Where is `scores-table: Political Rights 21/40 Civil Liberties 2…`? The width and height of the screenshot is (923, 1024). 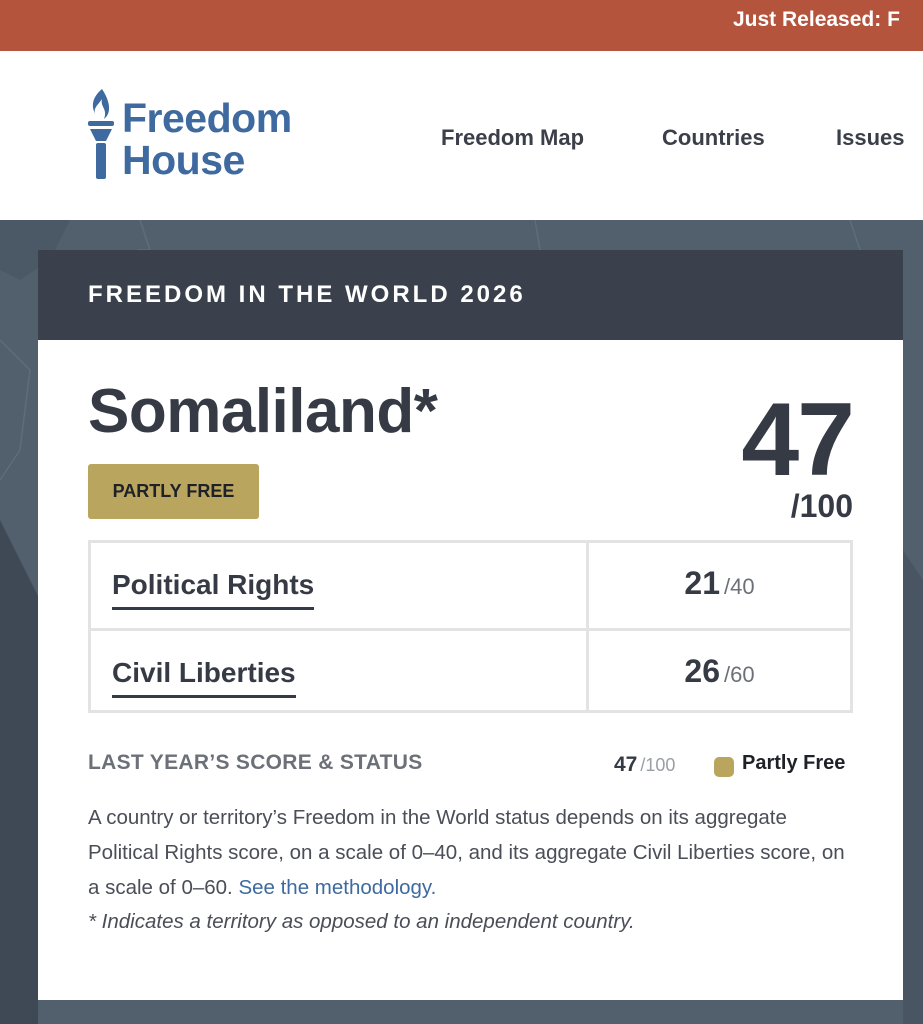 scores-table: Political Rights 21/40 Civil Liberties 2… is located at coordinates (470, 626).